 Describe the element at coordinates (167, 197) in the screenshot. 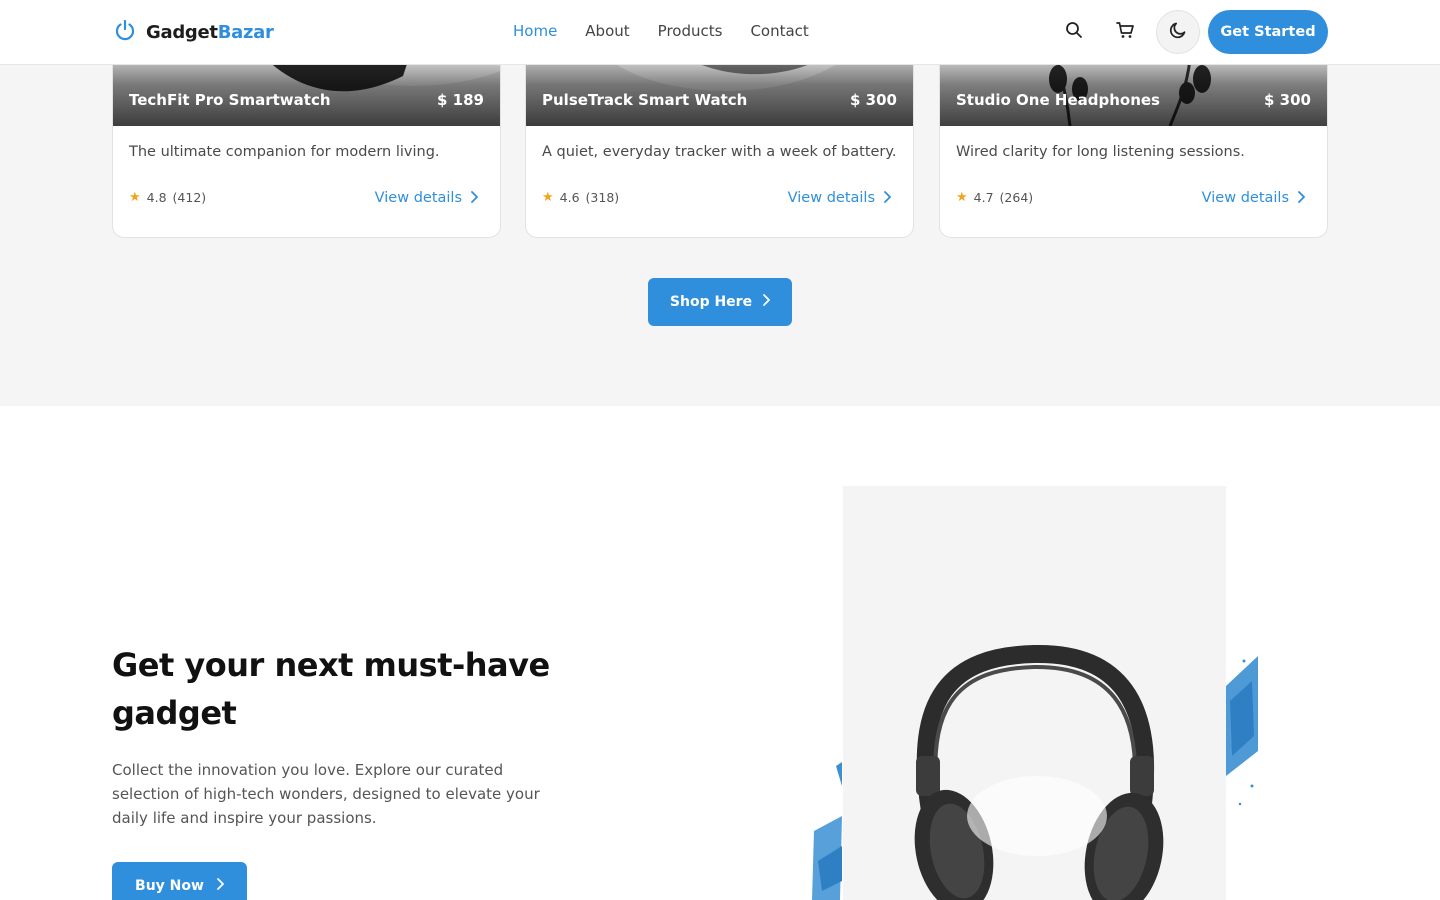

I see `product-rating: ★ 4.8 (412)` at that location.